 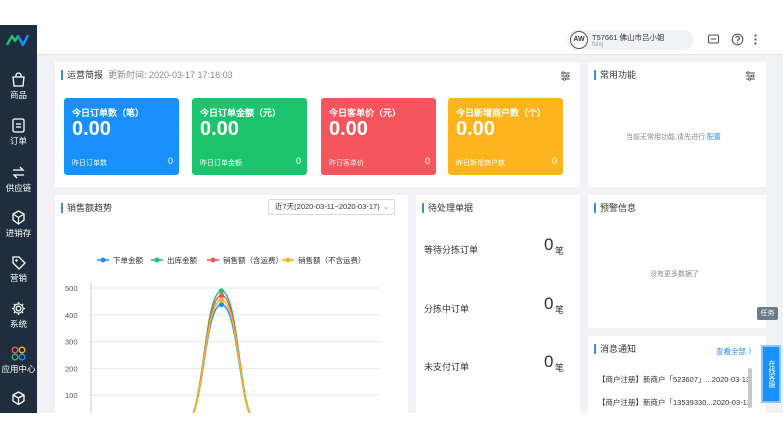 What do you see at coordinates (499, 247) in the screenshot?
I see `pending-row-waiting-sort: 等待分拣订单 0 笔` at bounding box center [499, 247].